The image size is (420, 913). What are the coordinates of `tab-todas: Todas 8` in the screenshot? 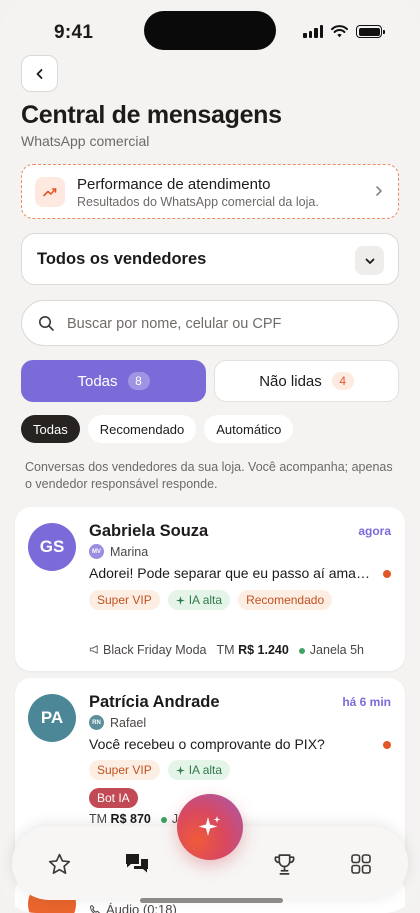 It's located at (113, 381).